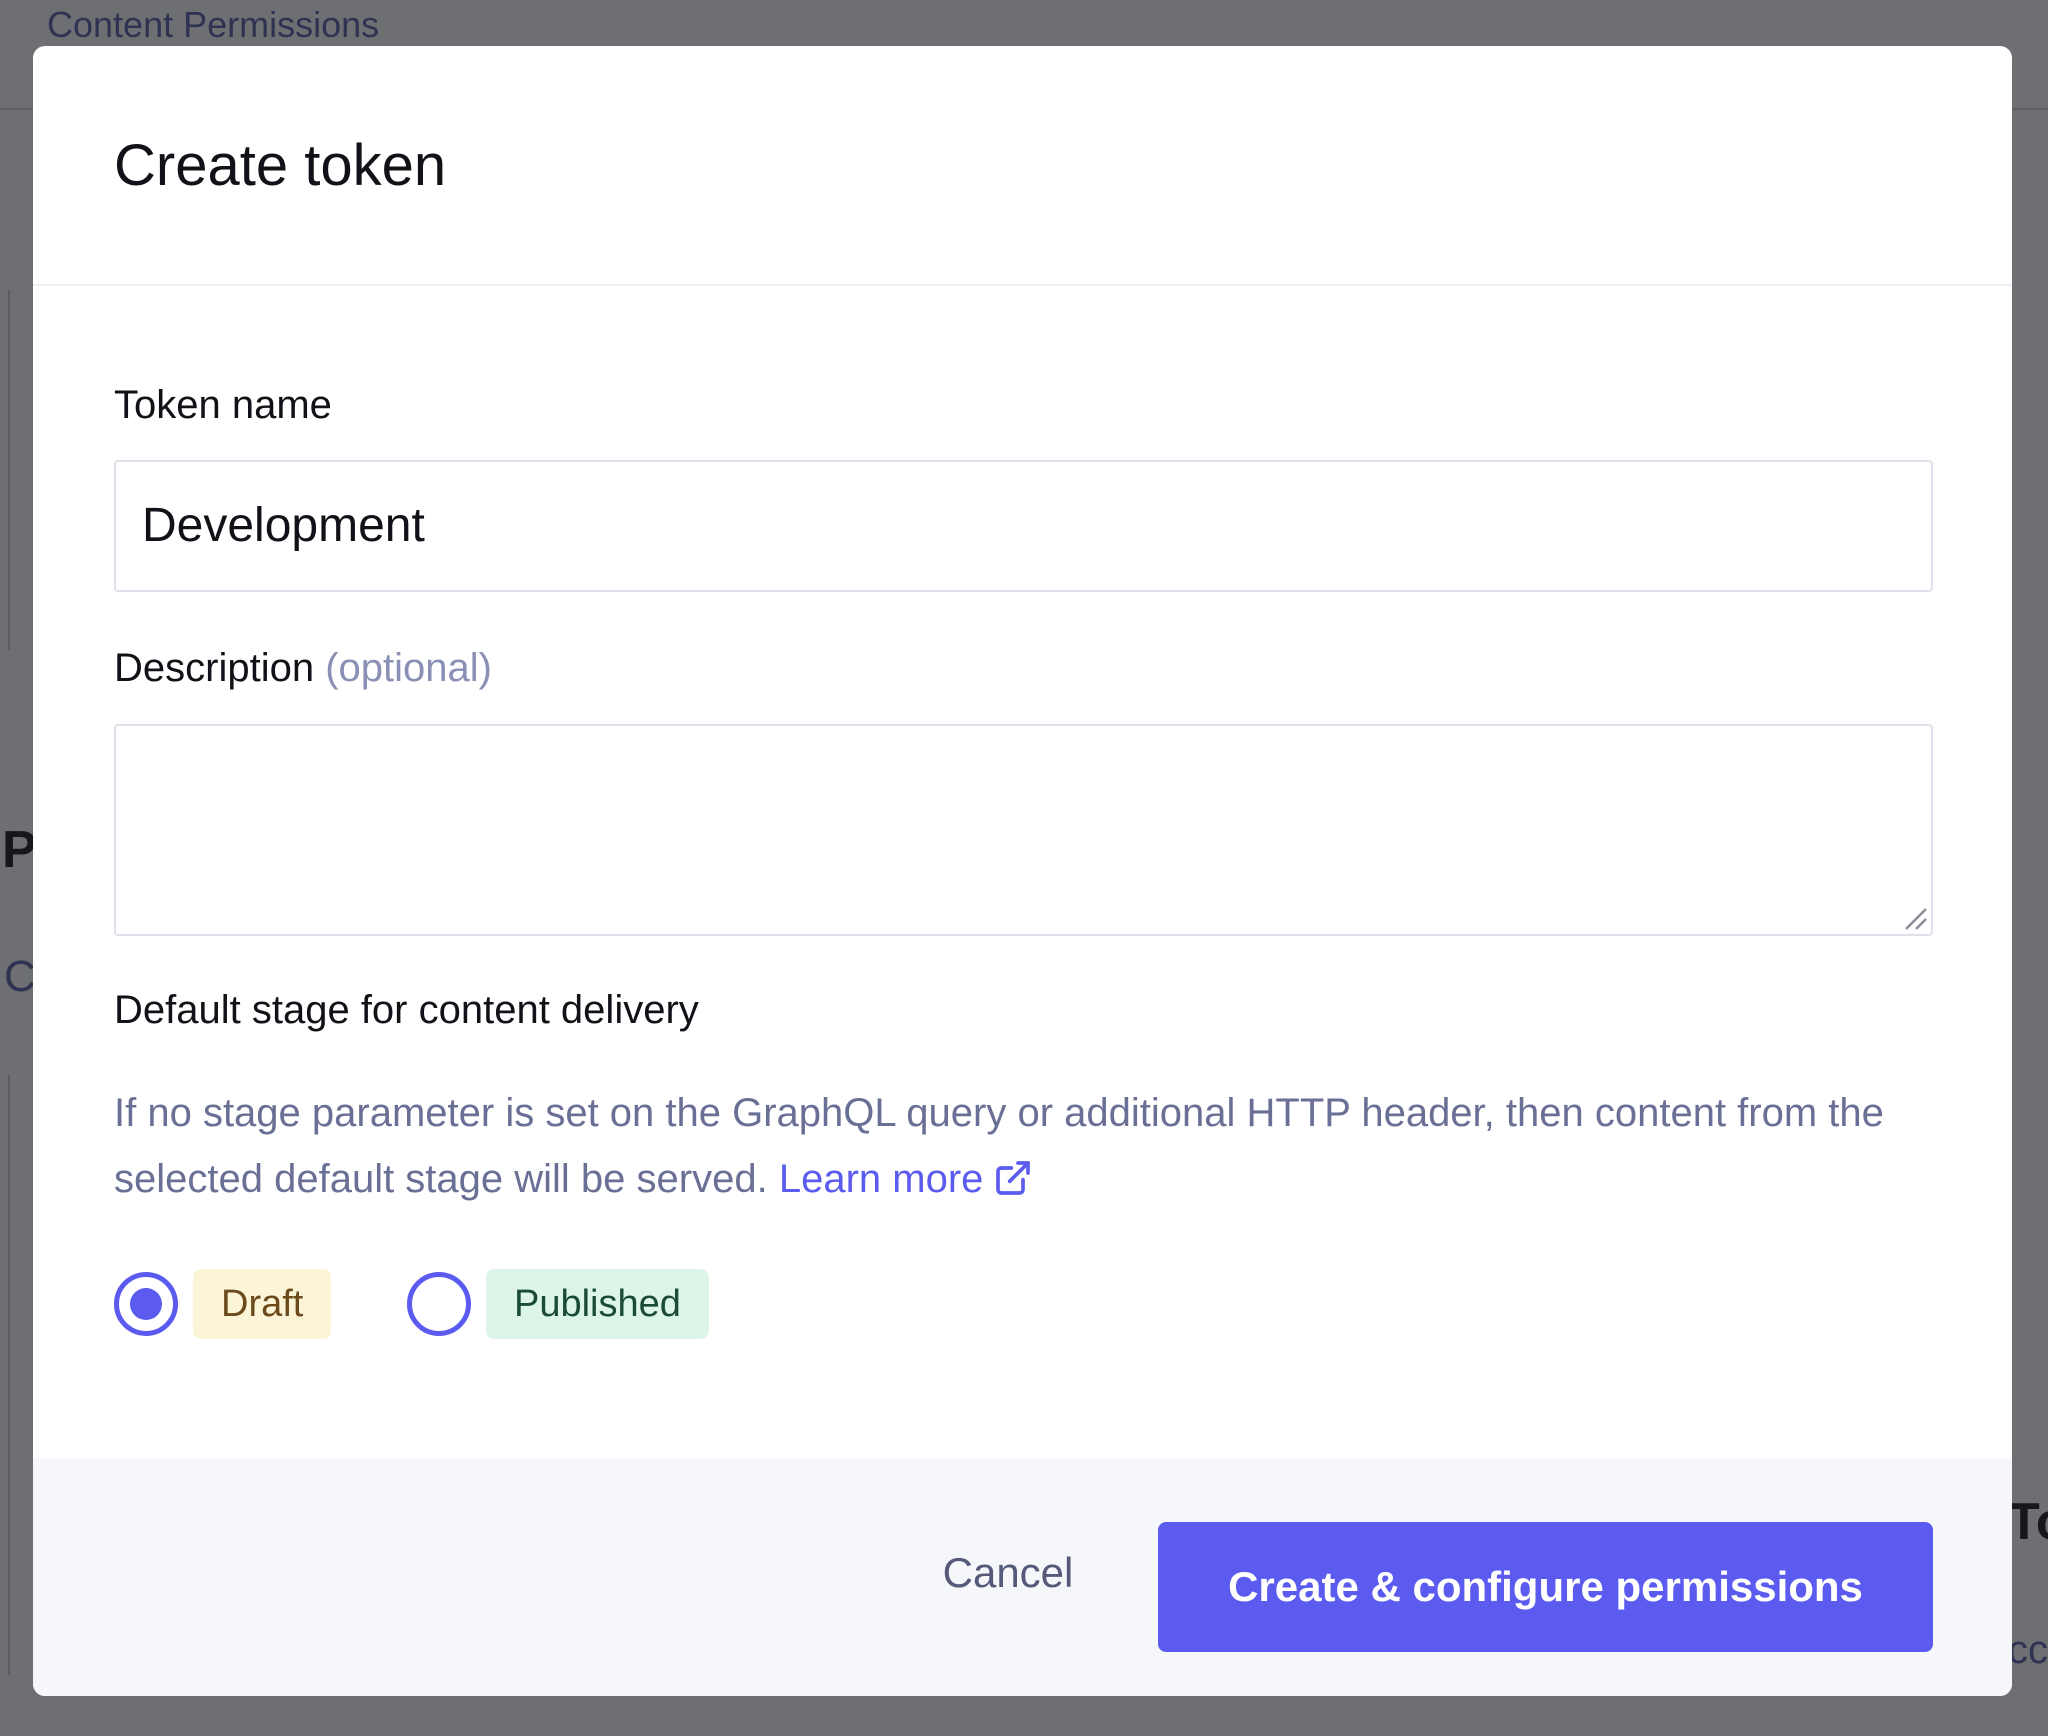 This screenshot has width=2048, height=1736. Describe the element at coordinates (881, 1179) in the screenshot. I see `learn-more-label: Learn more` at that location.